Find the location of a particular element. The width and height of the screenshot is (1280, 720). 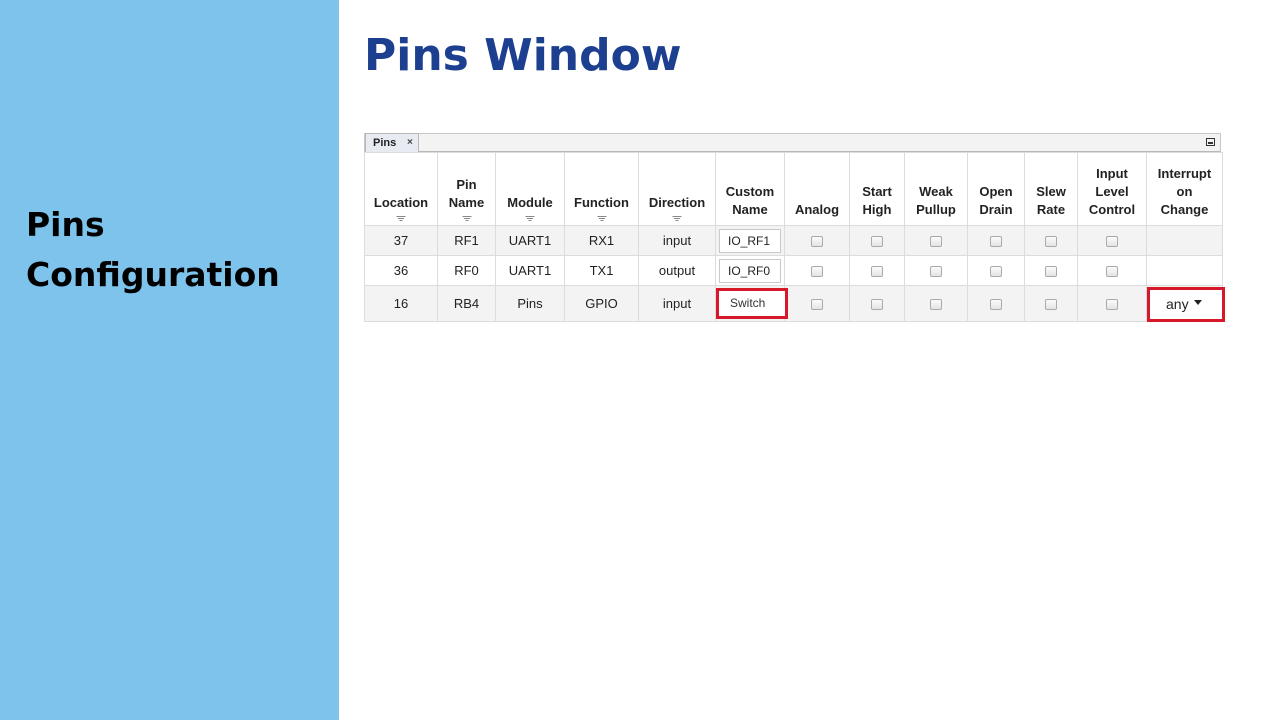

column-header-start-high: Start High is located at coordinates (877, 189).